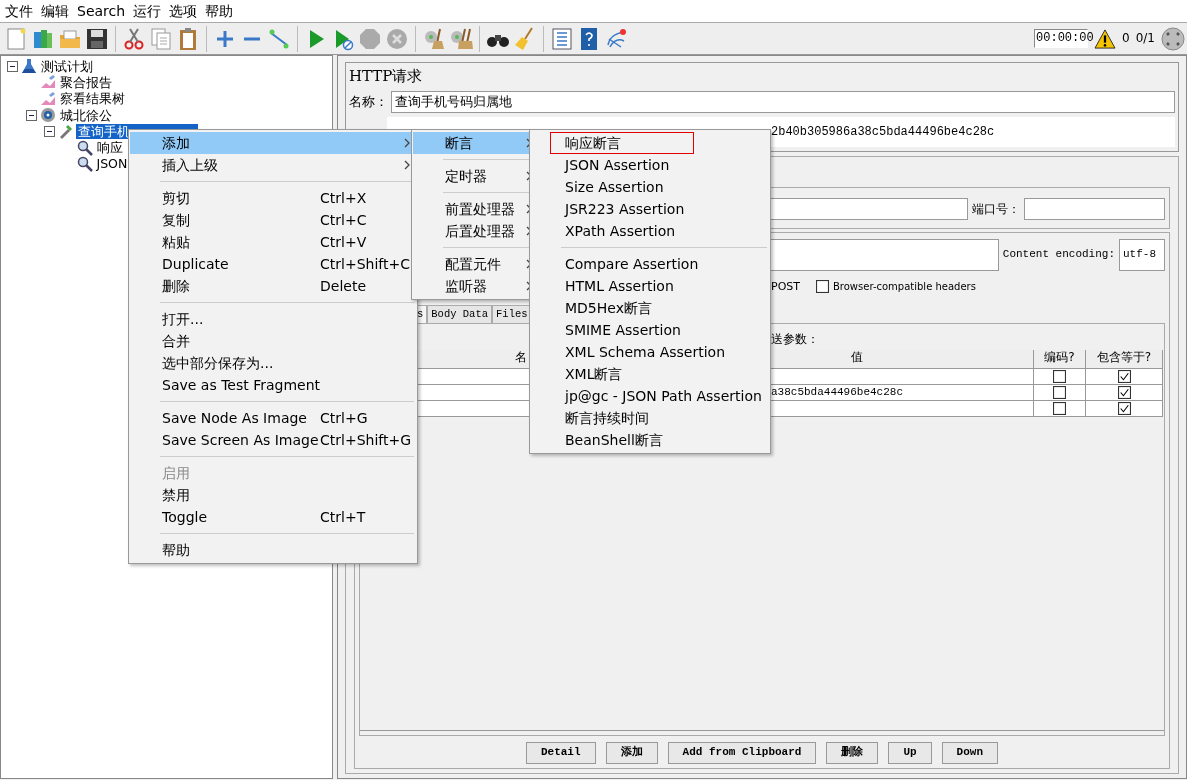 The width and height of the screenshot is (1187, 780). What do you see at coordinates (620, 330) in the screenshot?
I see `menu-item: SMIME Assertion` at bounding box center [620, 330].